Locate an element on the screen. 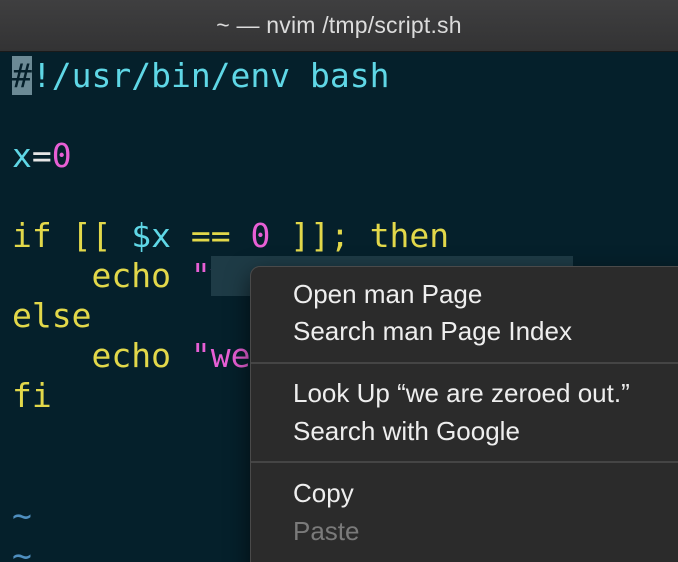 Image resolution: width=678 pixels, height=562 pixels. compare-operator: == is located at coordinates (210, 235).